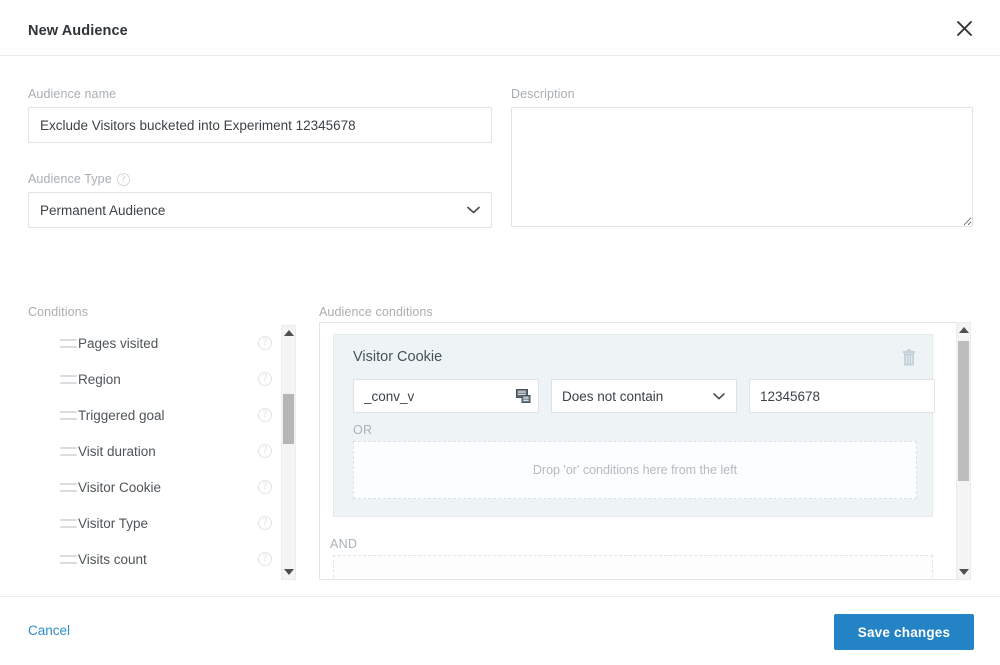 This screenshot has width=1000, height=665. I want to click on operator-select-wrap: Does not contain, so click(644, 396).